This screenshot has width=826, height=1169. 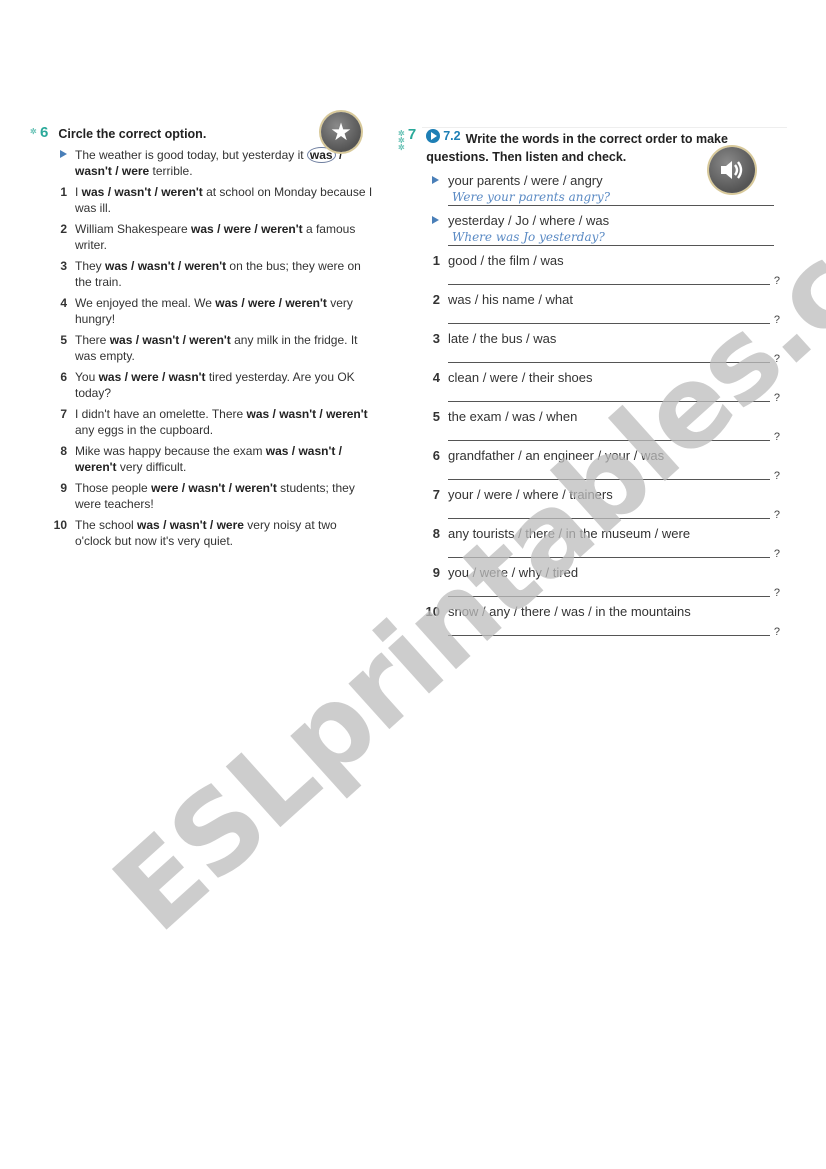 I want to click on item-prompt: grandfather / an engineer / your / was, so click(x=556, y=455).